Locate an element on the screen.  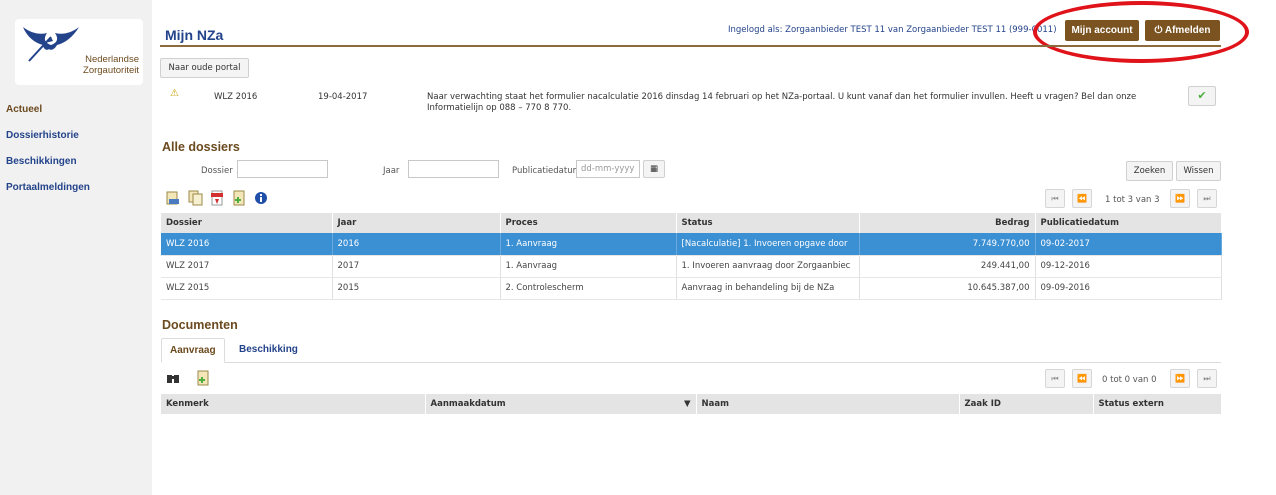
copy-icon is located at coordinates (195, 198).